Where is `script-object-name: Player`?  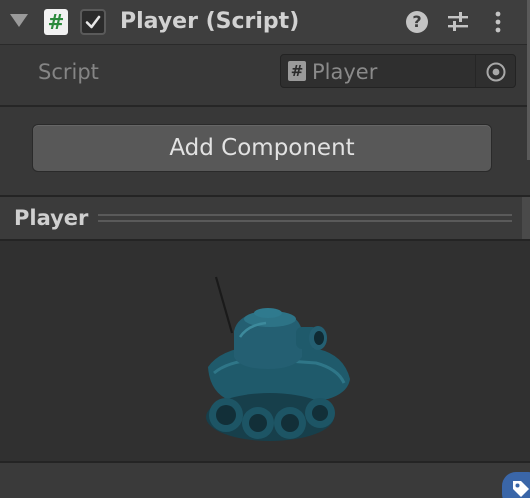 script-object-name: Player is located at coordinates (345, 72).